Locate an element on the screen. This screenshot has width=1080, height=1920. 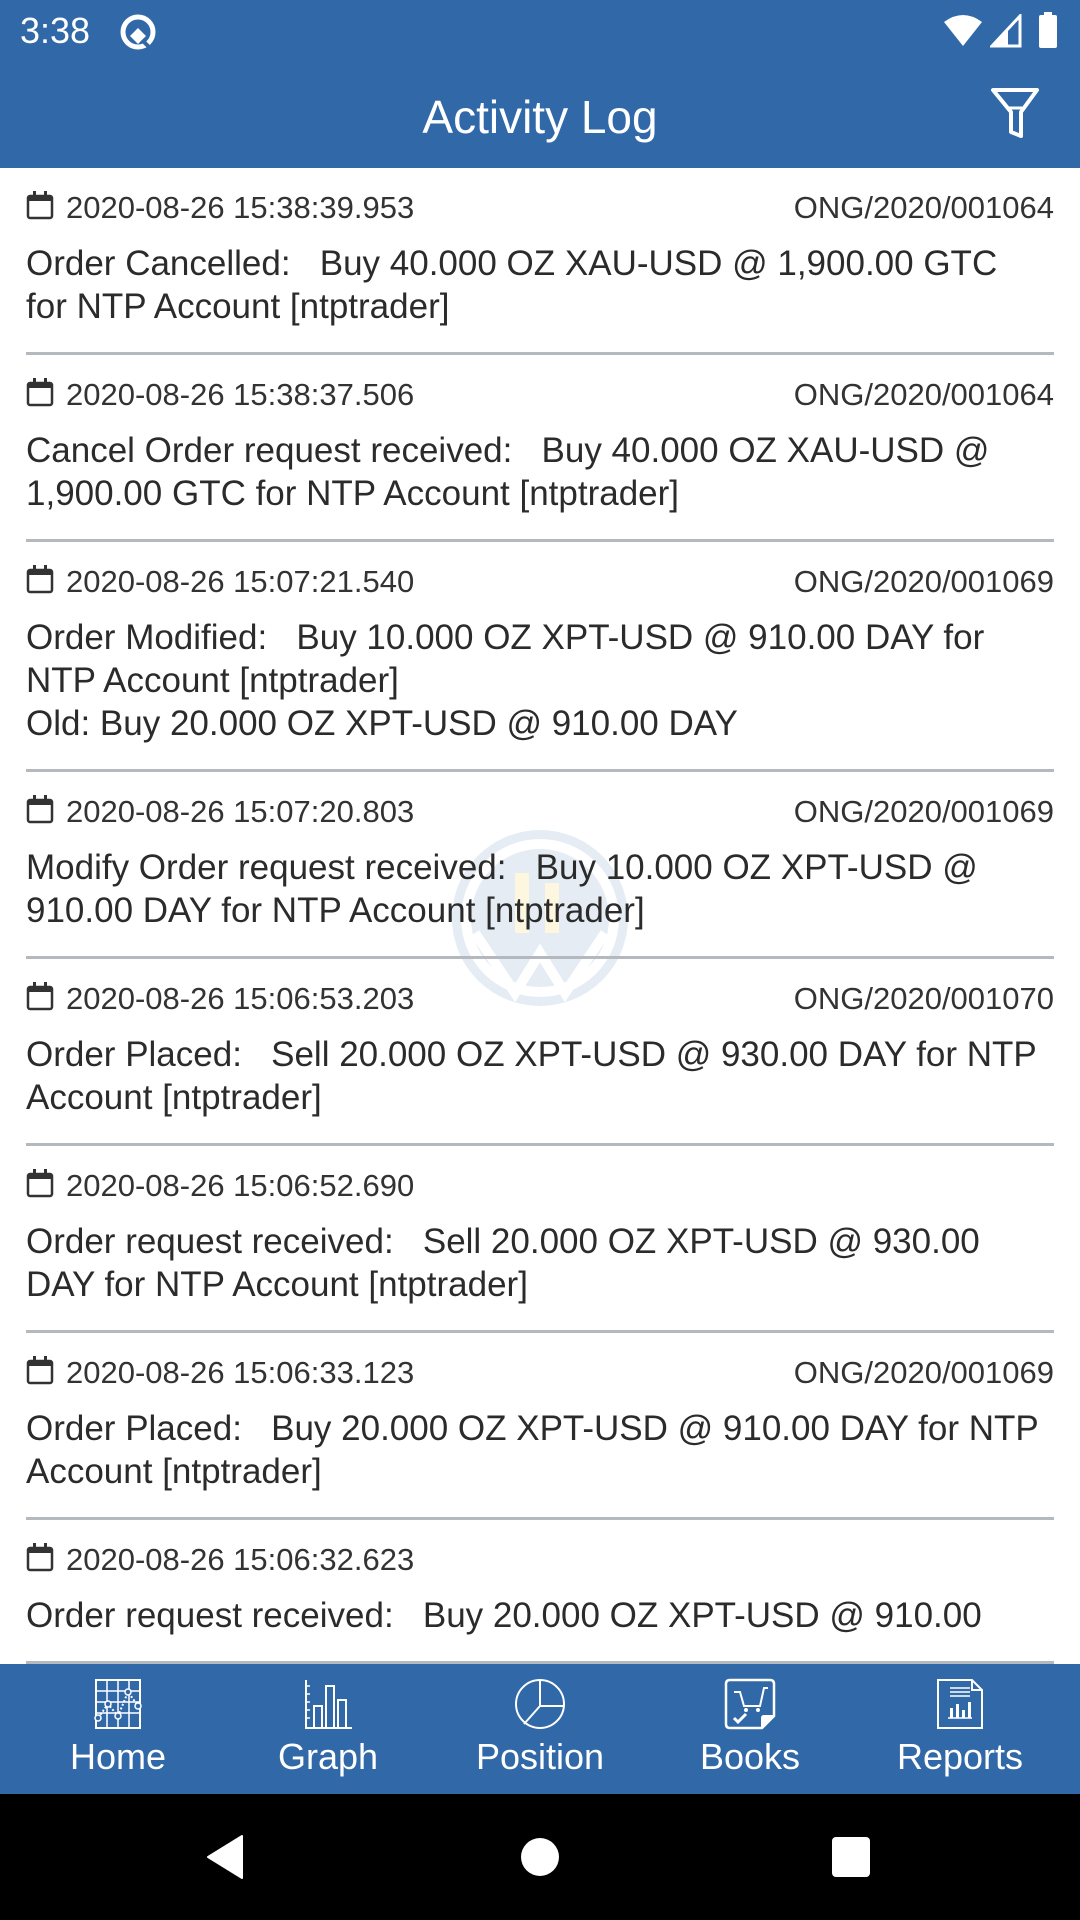
entry-timestamp: 2020-08-26 15:06:53.203 is located at coordinates (240, 998).